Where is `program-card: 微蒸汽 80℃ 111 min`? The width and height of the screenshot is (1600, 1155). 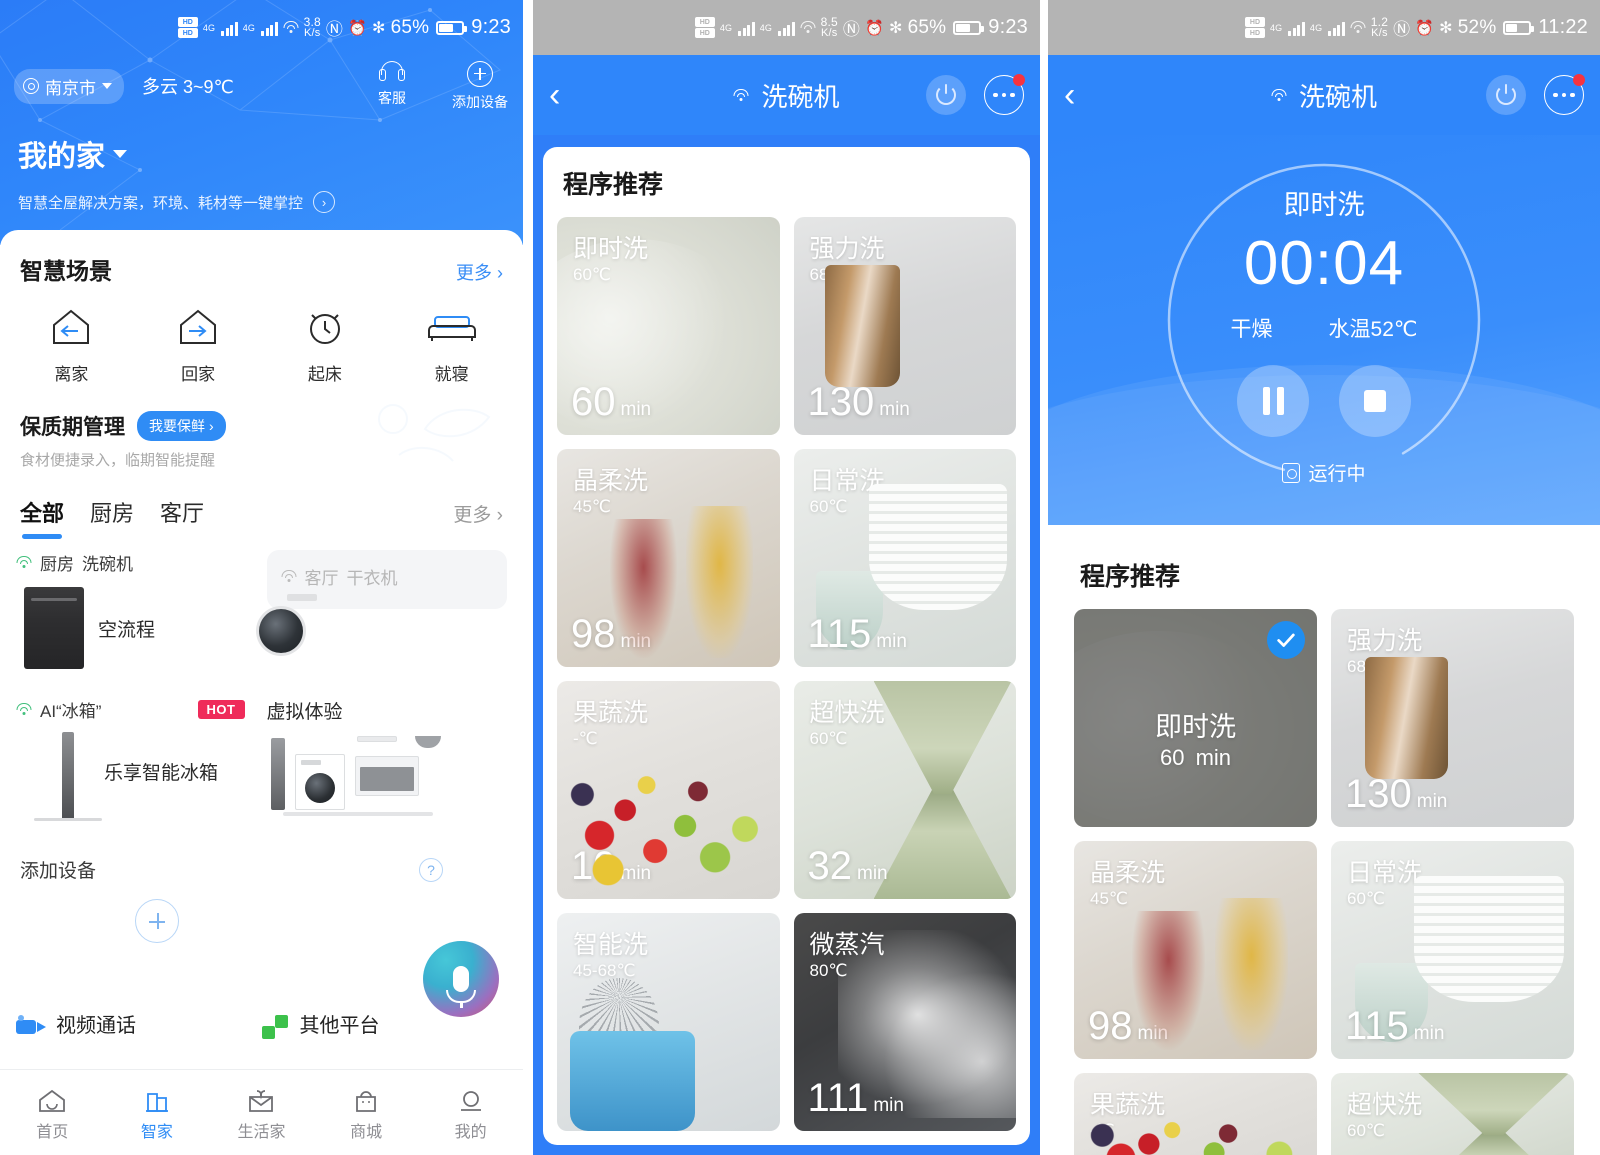 program-card: 微蒸汽 80℃ 111 min is located at coordinates (904, 1022).